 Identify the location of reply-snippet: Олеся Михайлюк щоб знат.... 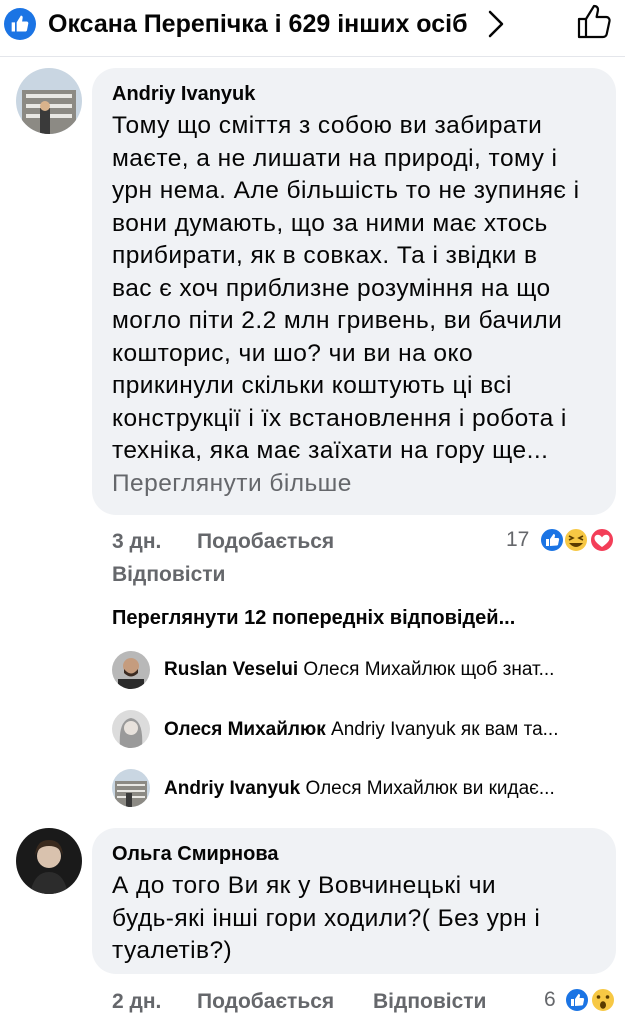
(429, 669).